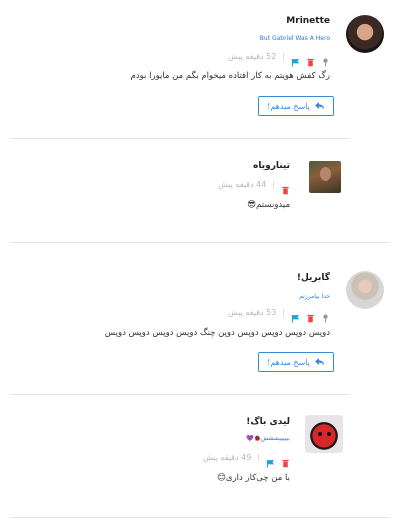  I want to click on comment-author: Mrinette, so click(308, 21).